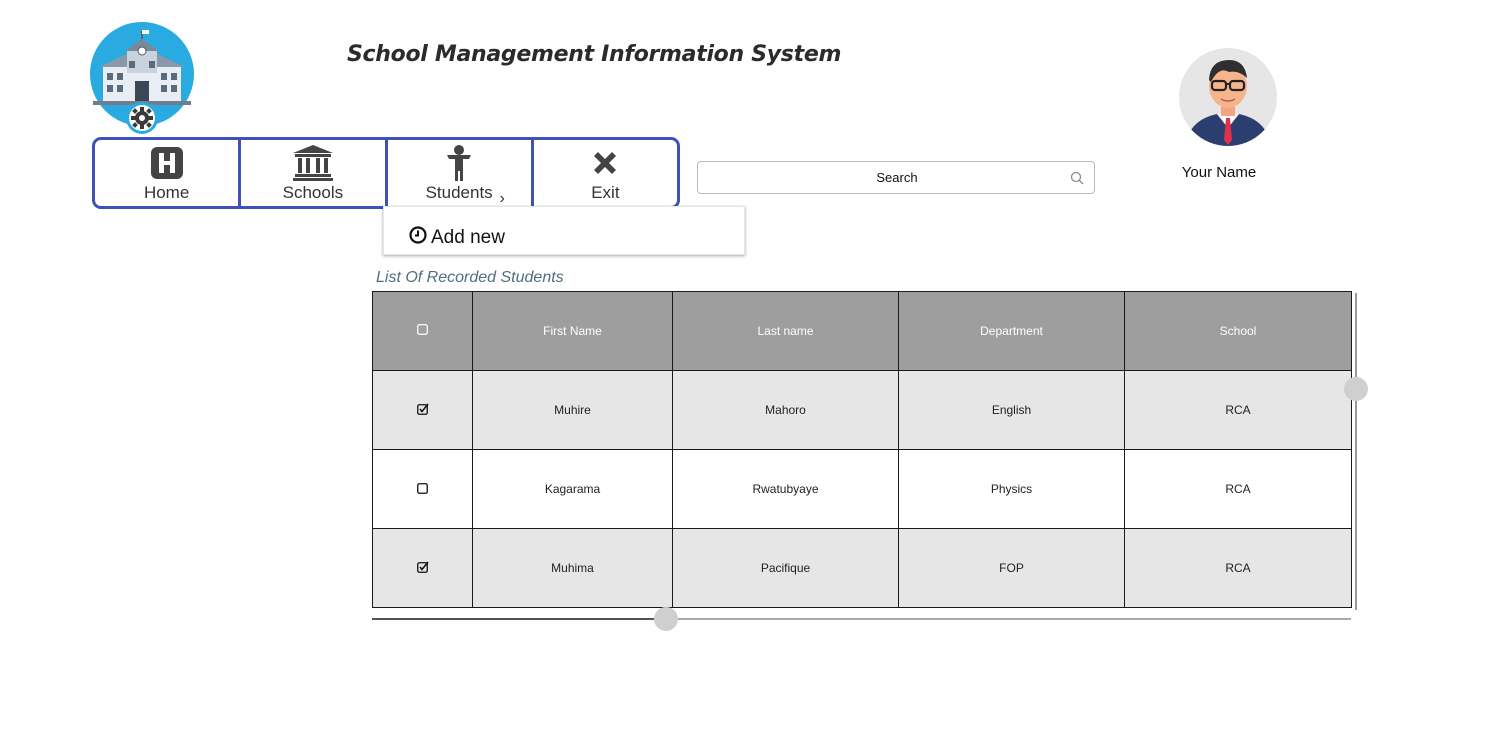 The image size is (1492, 750). Describe the element at coordinates (313, 192) in the screenshot. I see `nav-label: Schools` at that location.